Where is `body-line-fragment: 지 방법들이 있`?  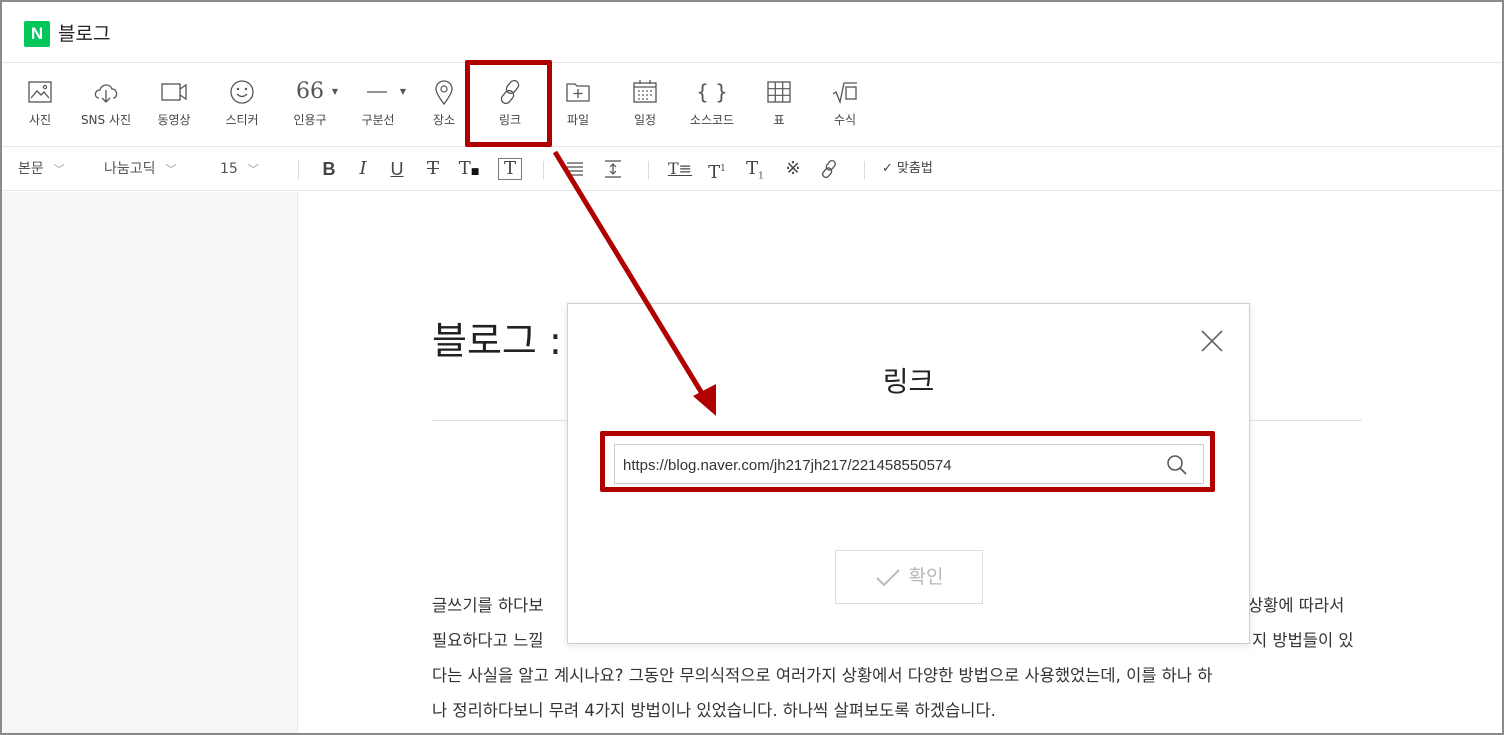
body-line-fragment: 지 방법들이 있 is located at coordinates (1303, 640).